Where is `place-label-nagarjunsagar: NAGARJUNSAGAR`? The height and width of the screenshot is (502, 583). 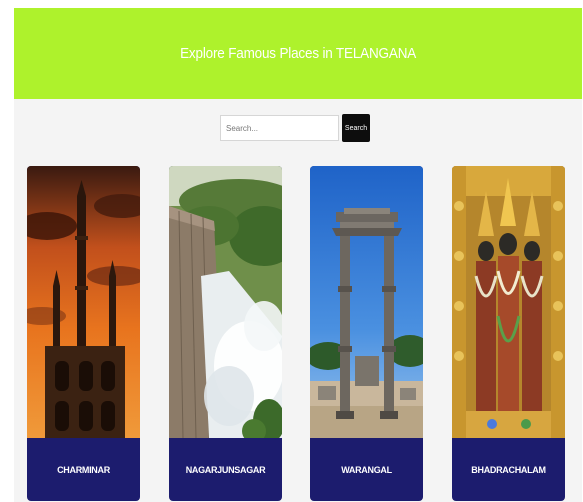
place-label-nagarjunsagar: NAGARJUNSAGAR is located at coordinates (225, 469).